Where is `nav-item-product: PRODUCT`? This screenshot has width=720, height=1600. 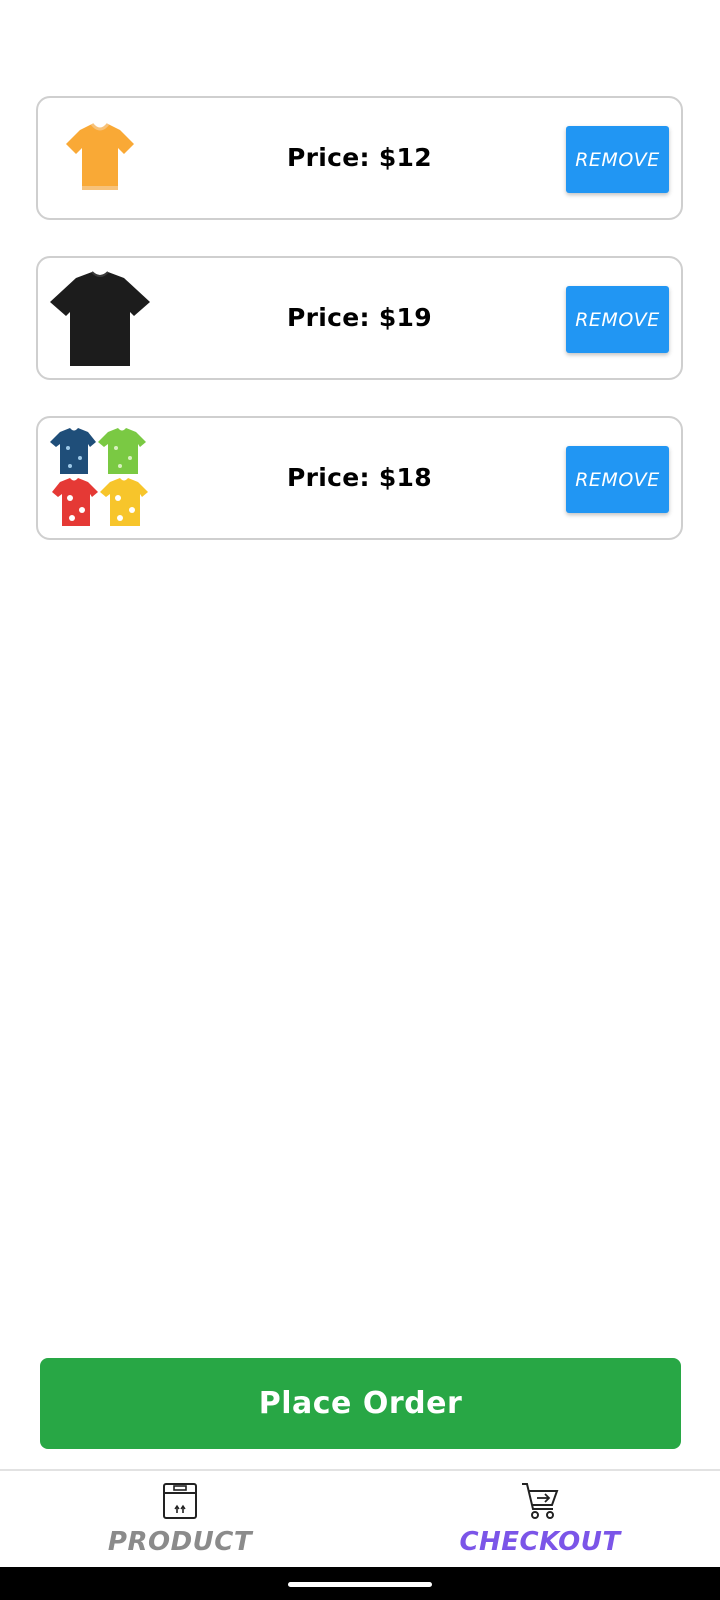 nav-item-product: PRODUCT is located at coordinates (180, 1520).